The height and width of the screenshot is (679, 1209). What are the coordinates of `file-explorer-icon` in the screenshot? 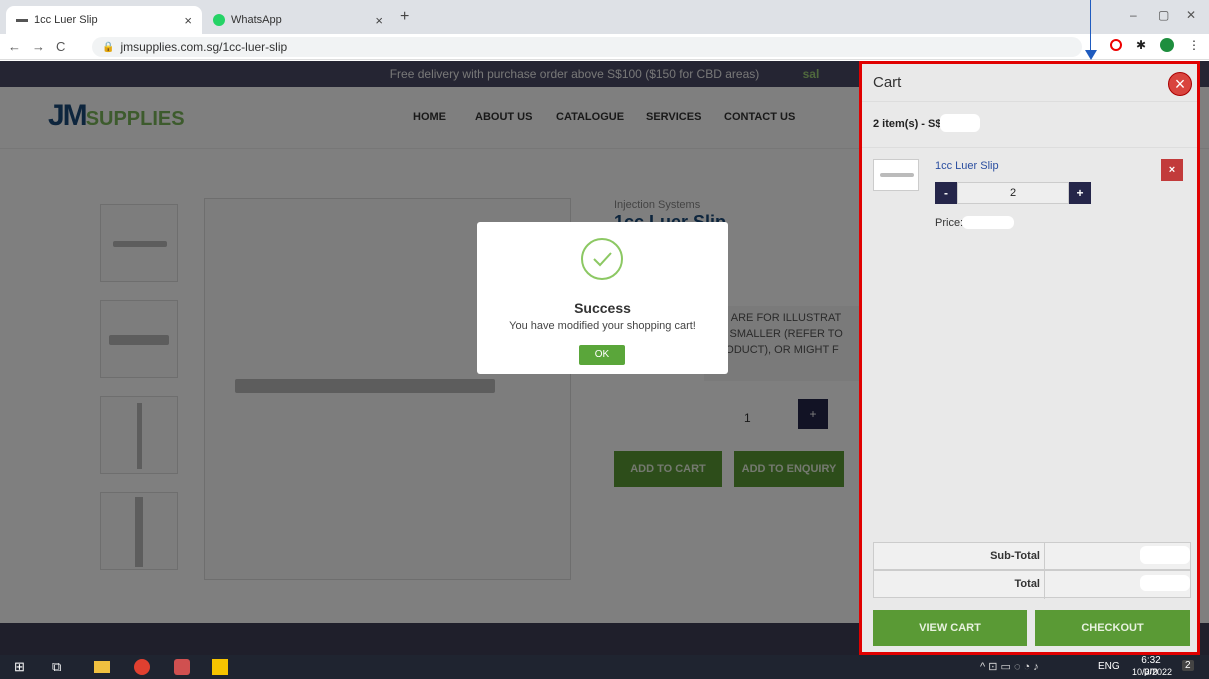 It's located at (102, 667).